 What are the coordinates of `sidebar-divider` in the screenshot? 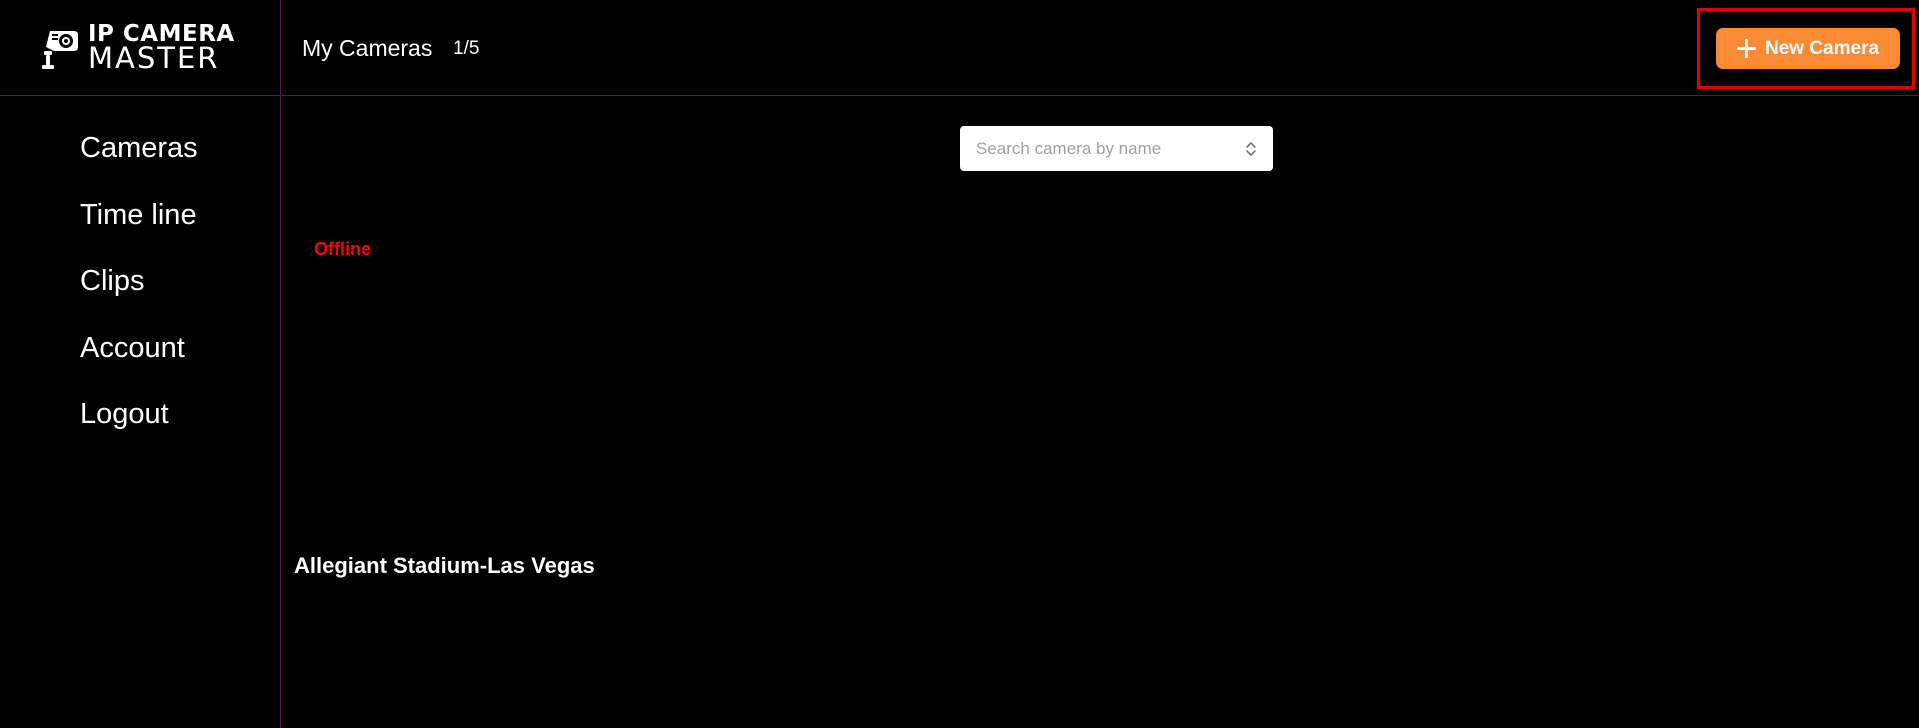 It's located at (280, 364).